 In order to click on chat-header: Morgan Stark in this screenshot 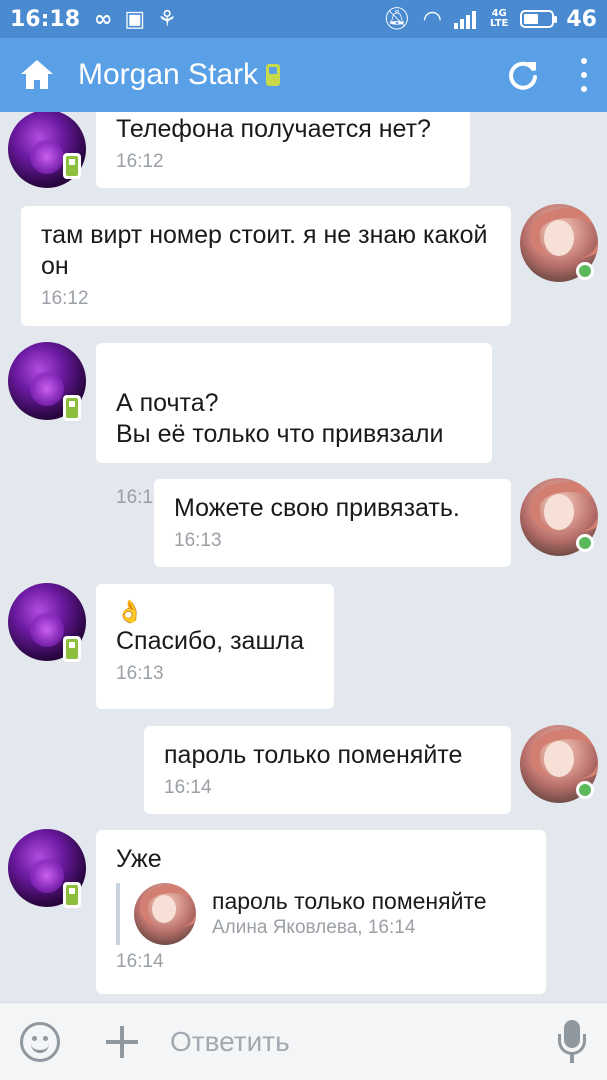, I will do `click(303, 75)`.